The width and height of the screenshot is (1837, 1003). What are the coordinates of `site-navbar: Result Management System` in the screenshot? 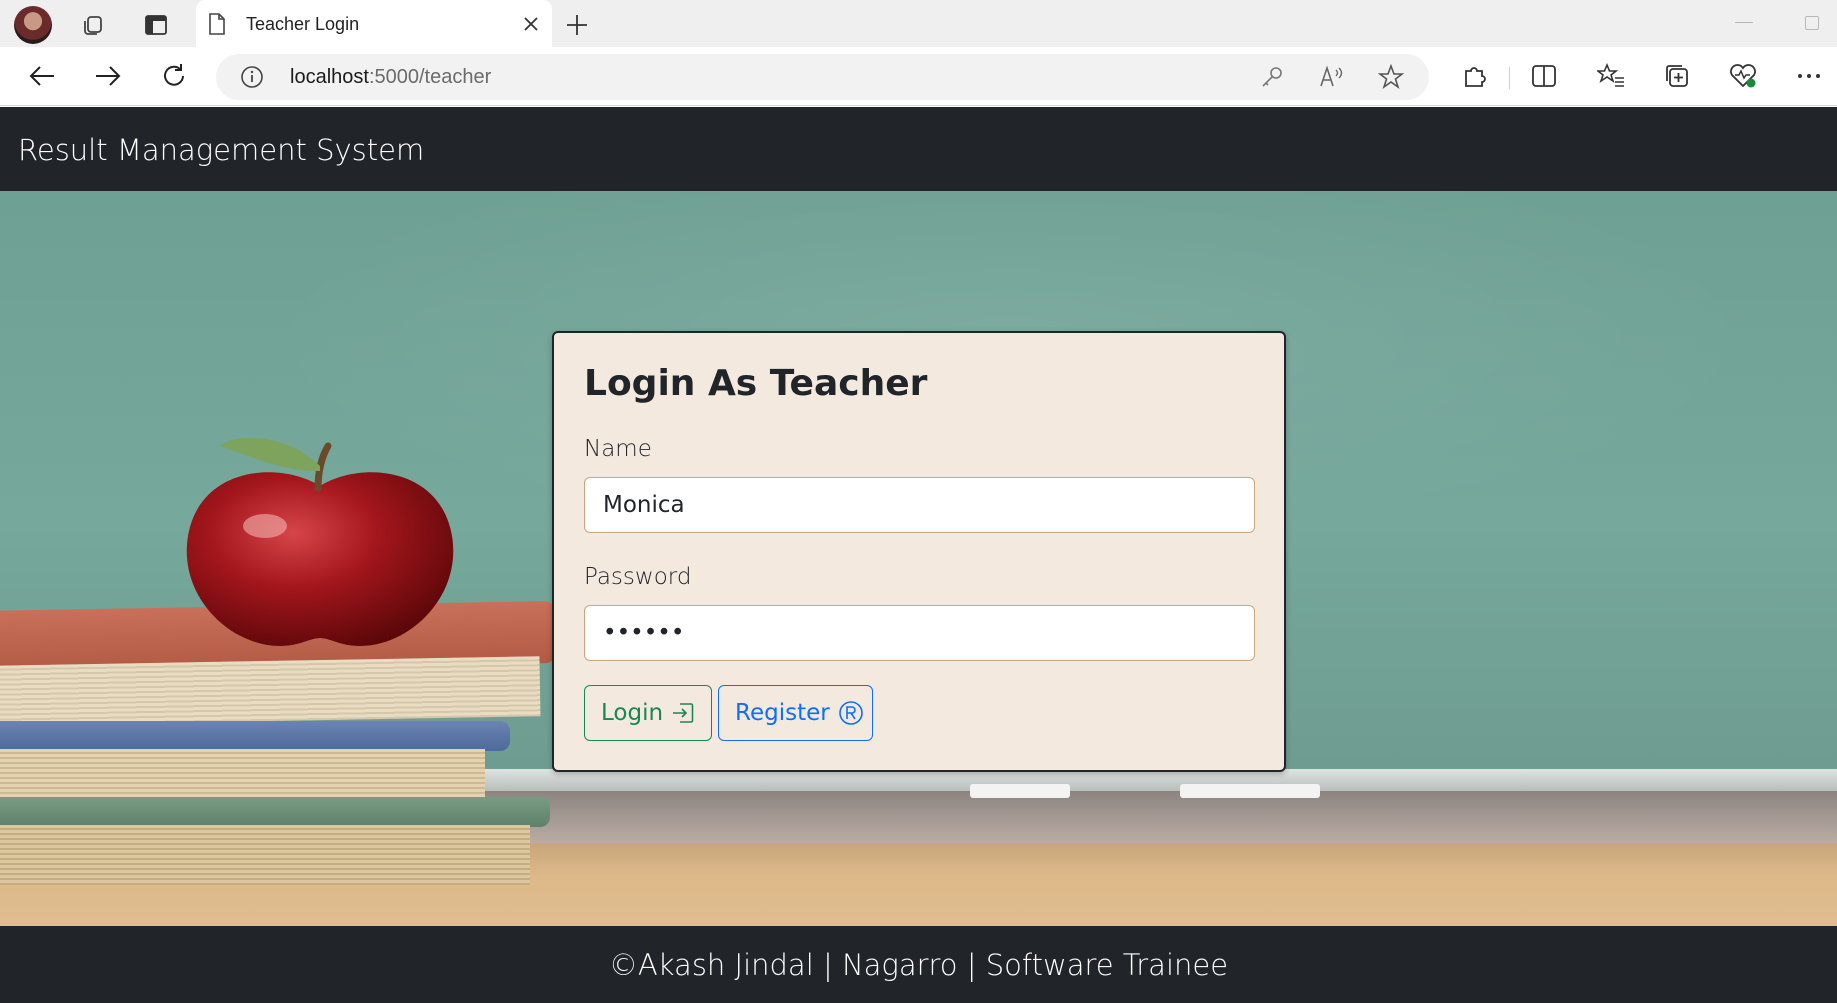 It's located at (918, 149).